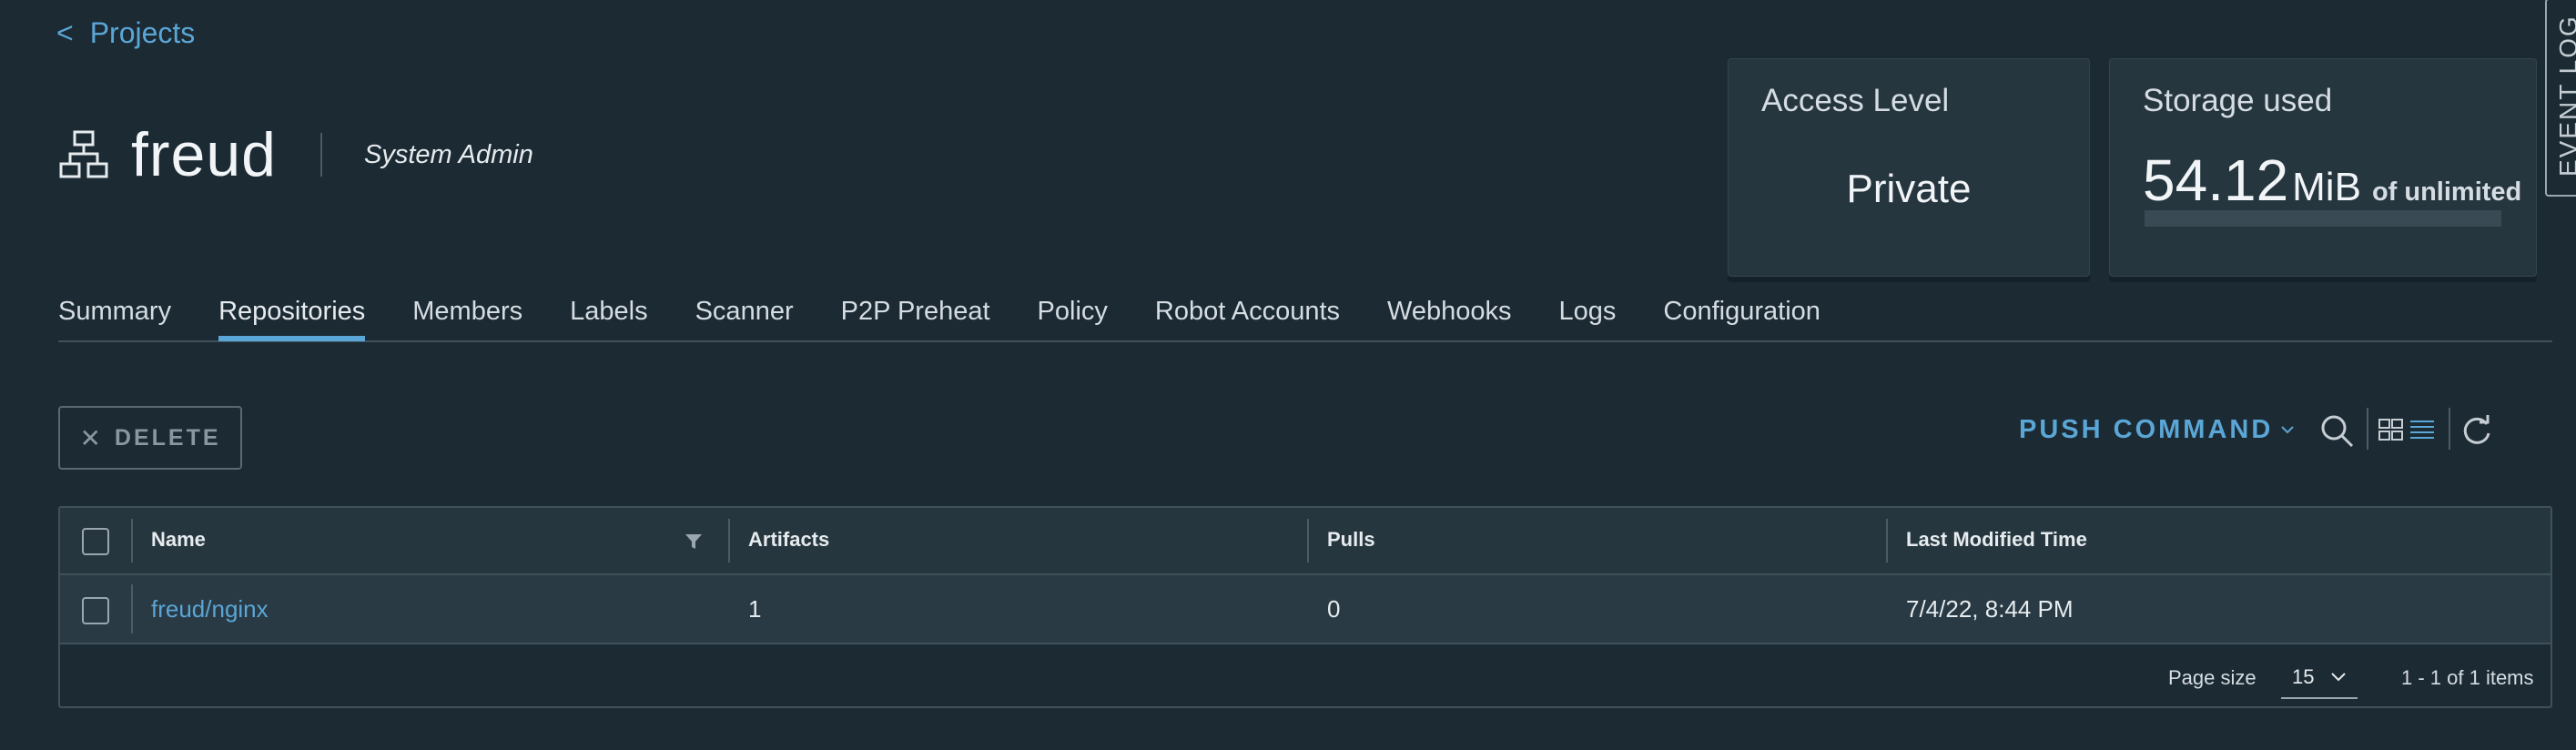 The width and height of the screenshot is (2576, 750). I want to click on storage-value: 54.12 MiB of unlimited, so click(2332, 181).